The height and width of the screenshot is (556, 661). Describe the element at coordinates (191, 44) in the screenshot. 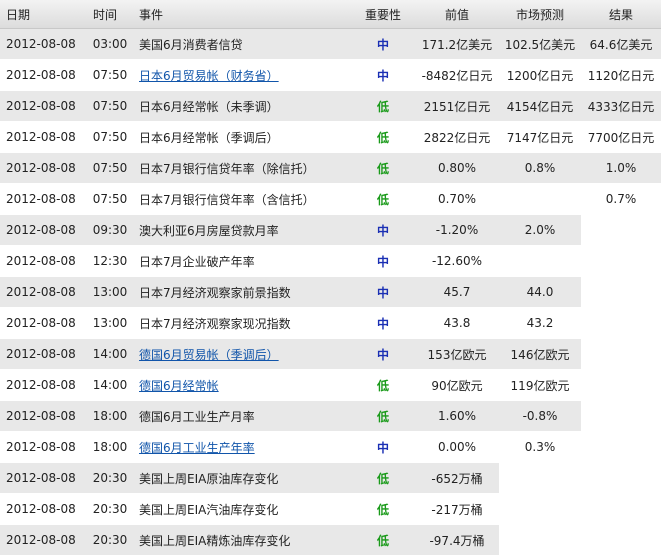

I see `event-label: 美国6月消费者信贷` at that location.